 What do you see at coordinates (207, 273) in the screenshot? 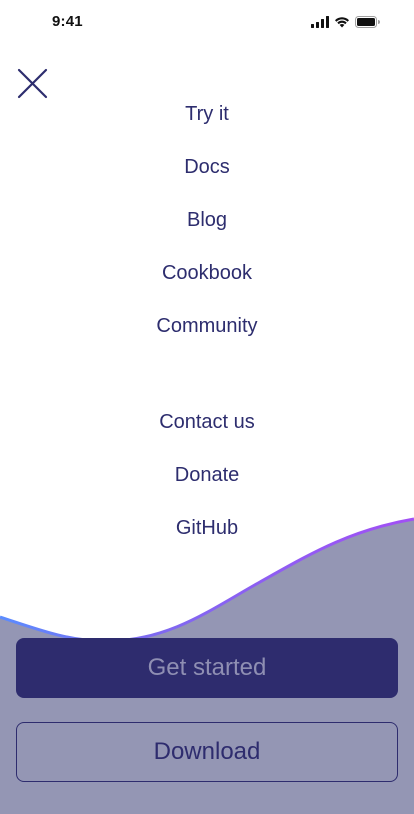
I see `menu-item-cookbook: Cookbook` at bounding box center [207, 273].